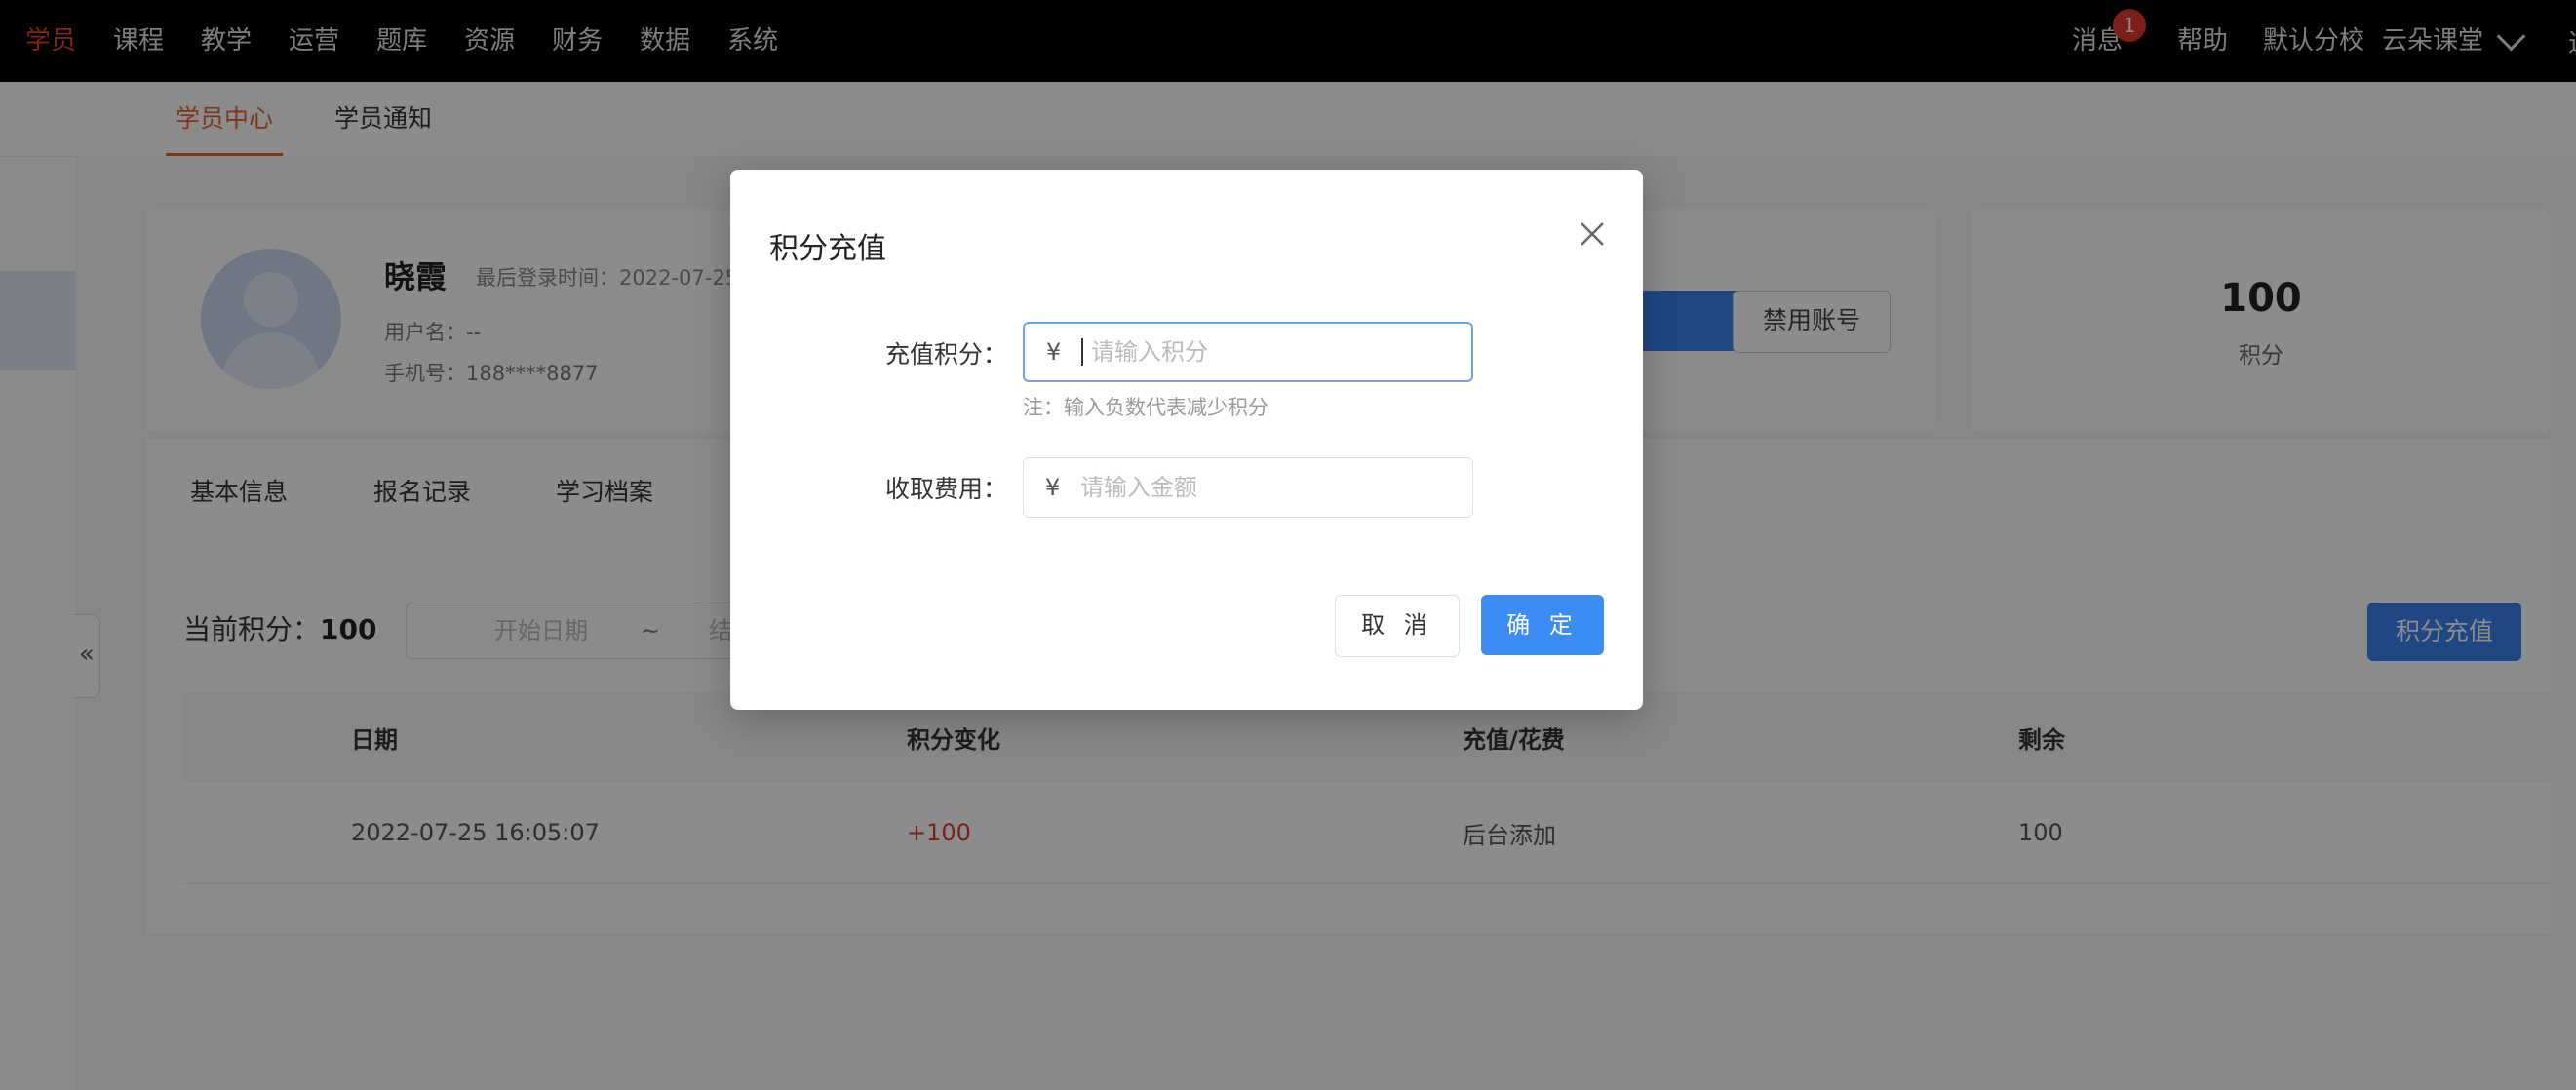  What do you see at coordinates (1542, 625) in the screenshot?
I see `confirm-button: 确 定` at bounding box center [1542, 625].